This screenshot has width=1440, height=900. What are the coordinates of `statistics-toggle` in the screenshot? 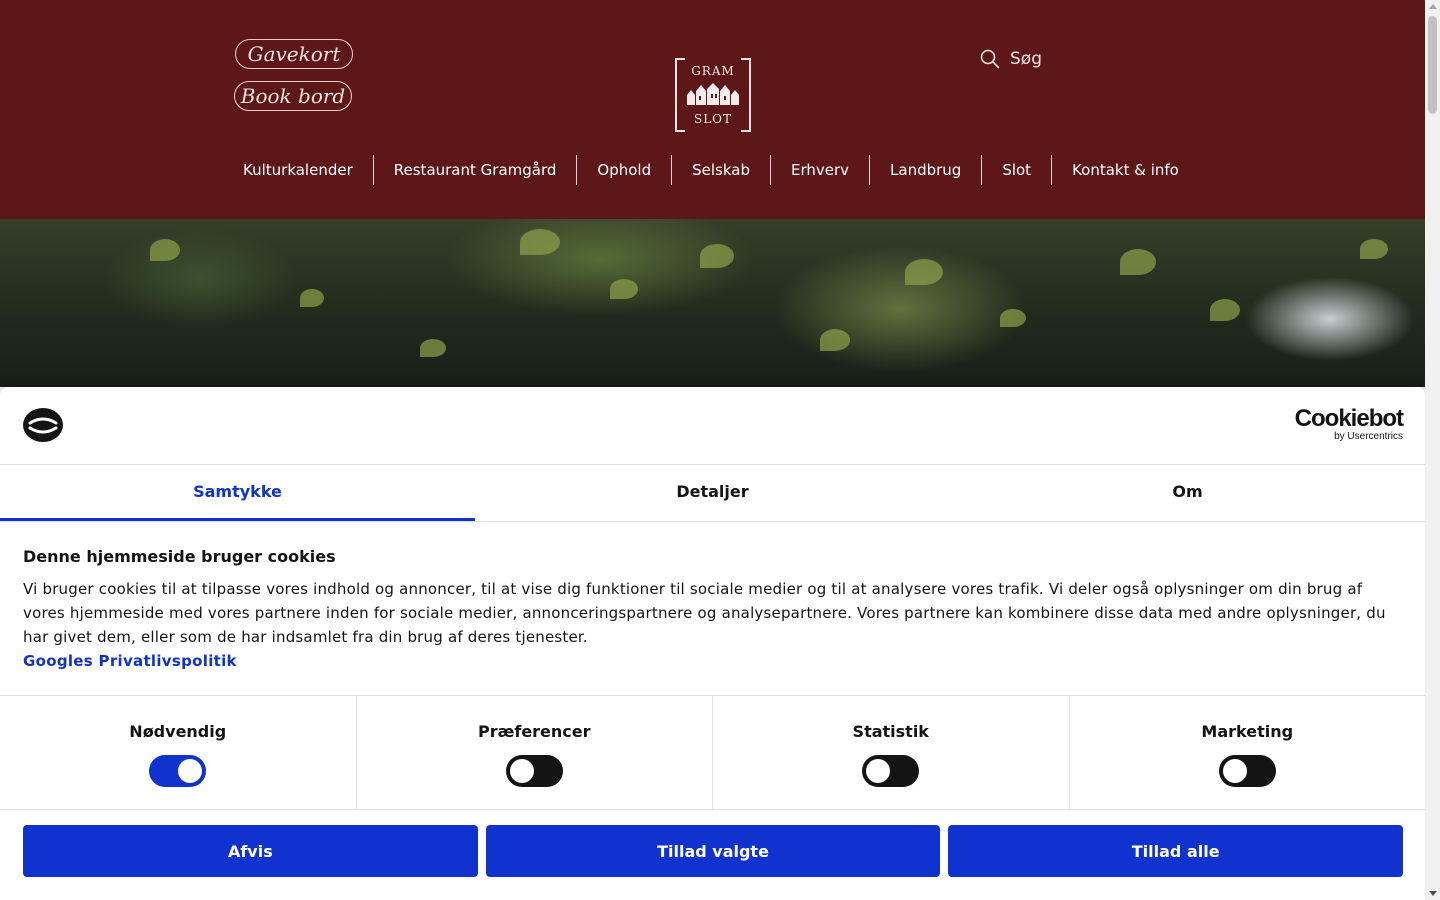 It's located at (891, 771).